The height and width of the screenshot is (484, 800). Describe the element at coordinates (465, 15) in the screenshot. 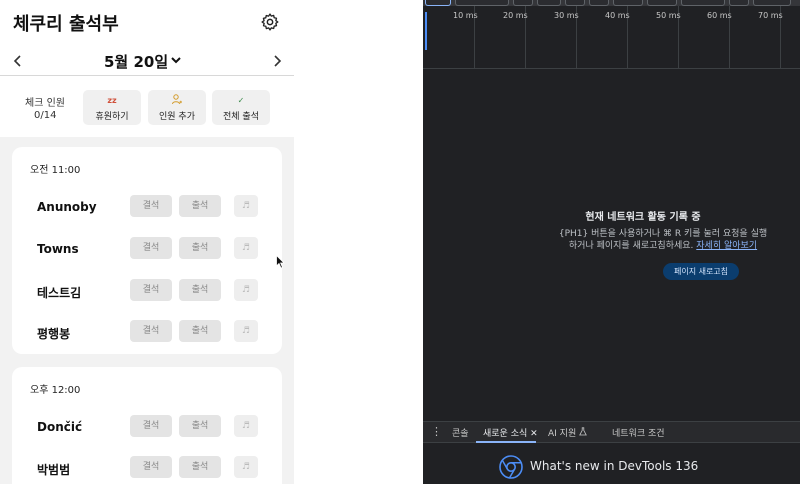

I see `timeline-tick-label: 10 ms` at that location.